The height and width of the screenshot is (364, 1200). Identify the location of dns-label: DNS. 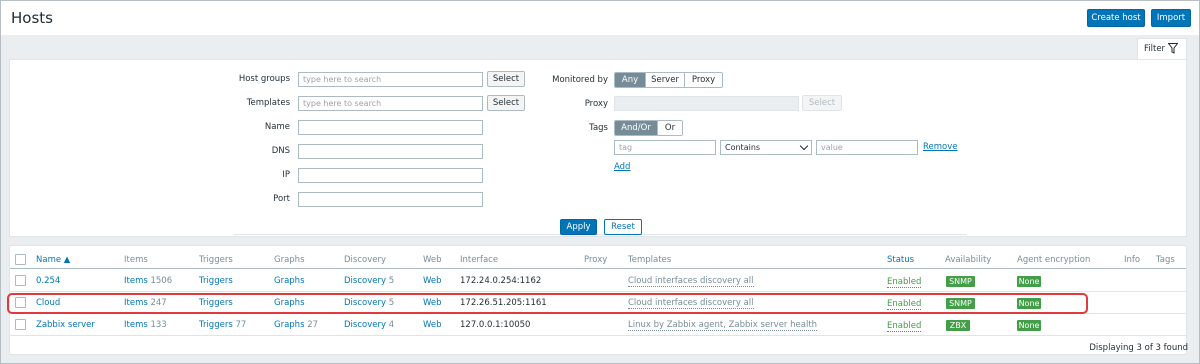
(280, 151).